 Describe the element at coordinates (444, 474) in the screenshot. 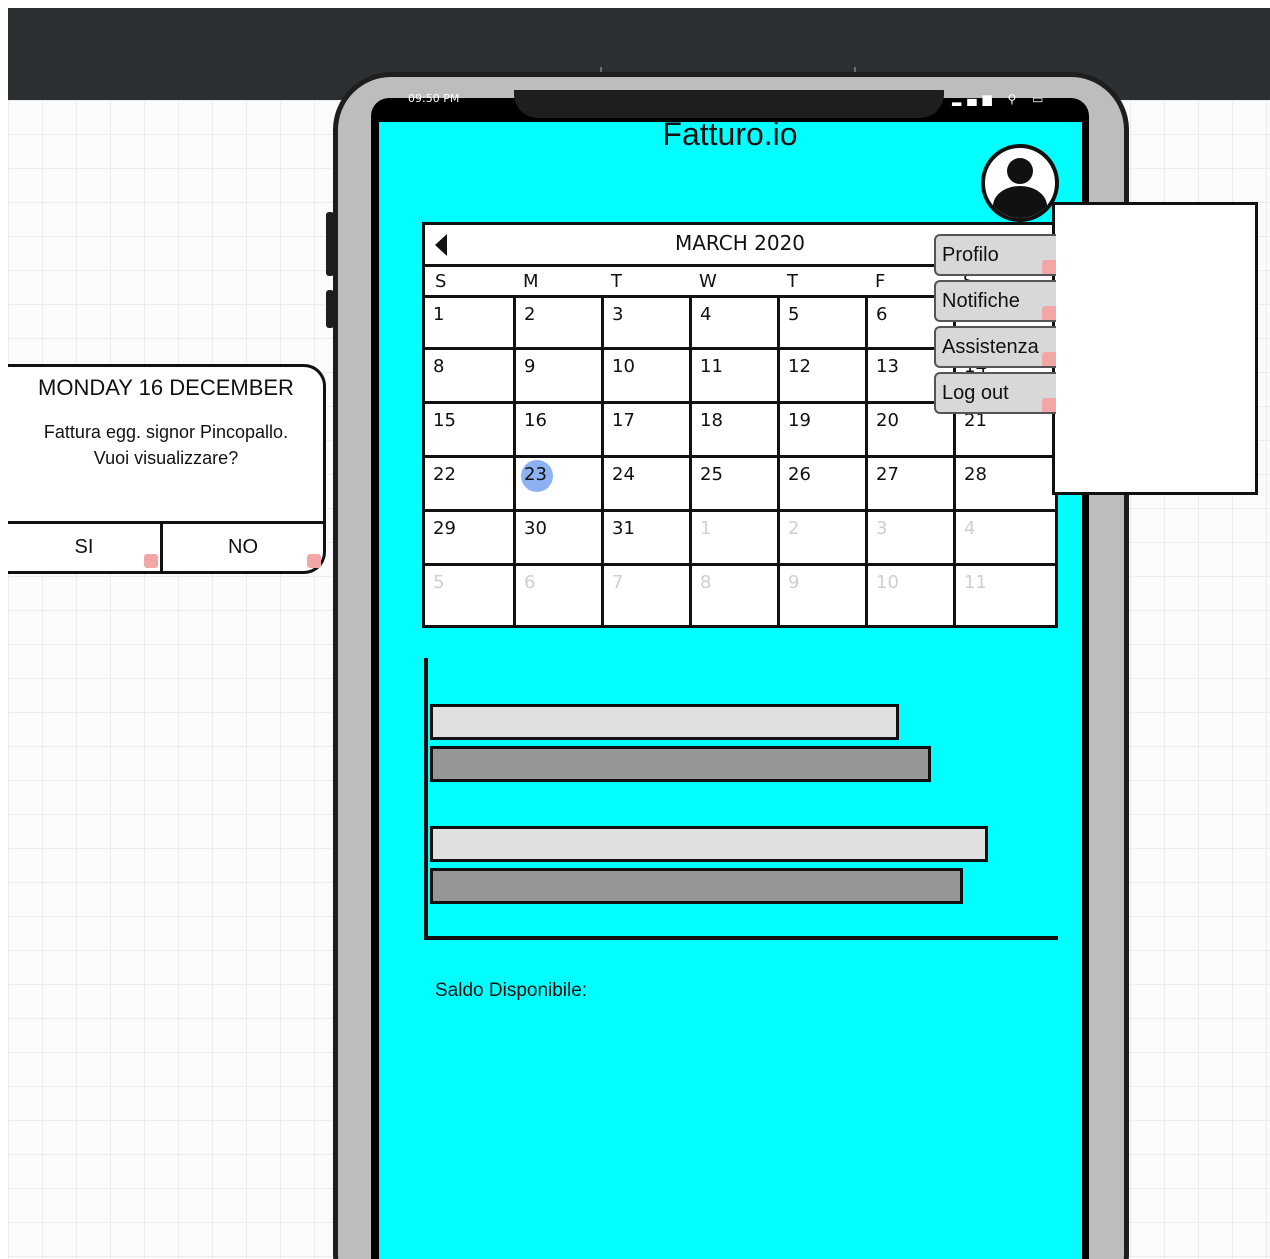

I see `calendar-day-number: 22` at that location.